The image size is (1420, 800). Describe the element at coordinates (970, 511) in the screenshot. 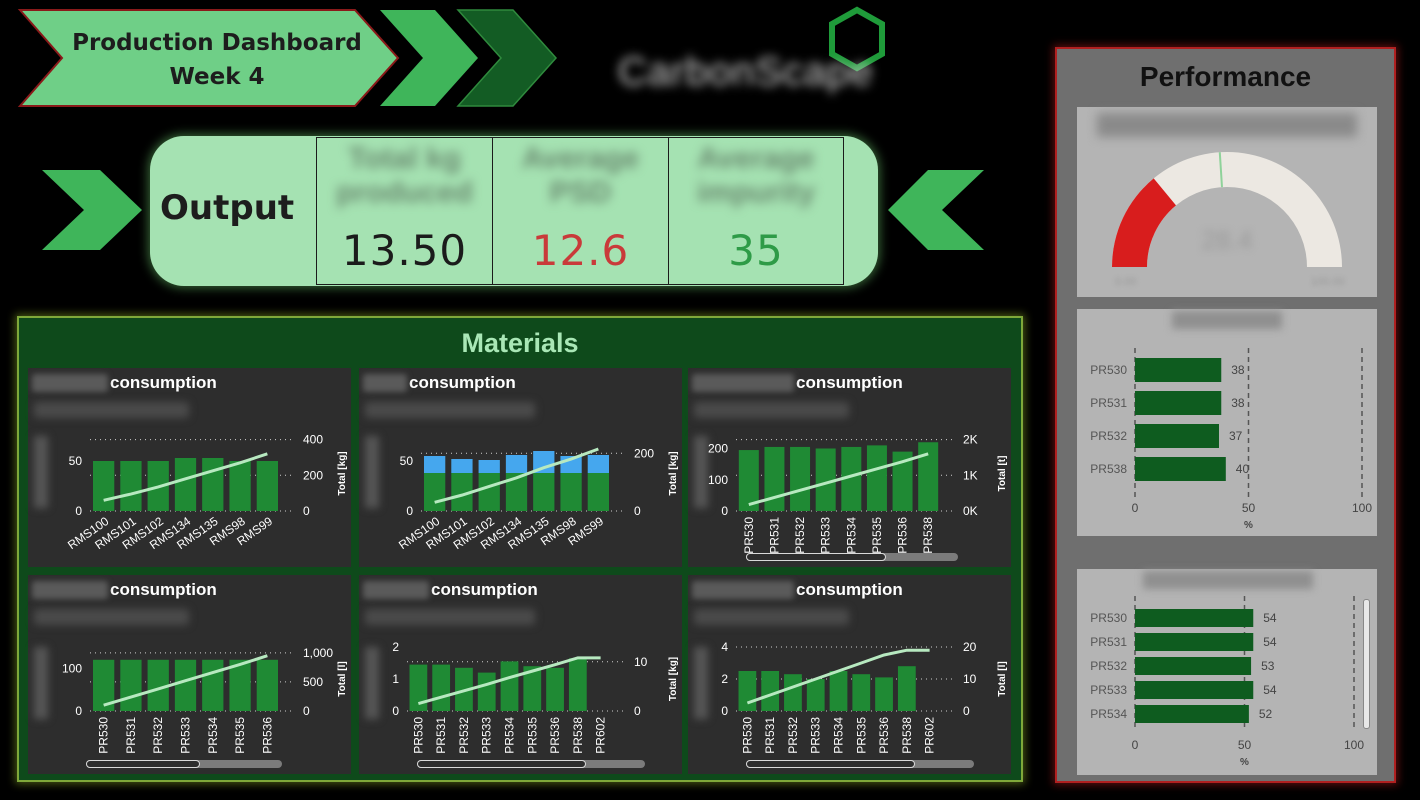

I see `right-tick-label: 0K` at that location.